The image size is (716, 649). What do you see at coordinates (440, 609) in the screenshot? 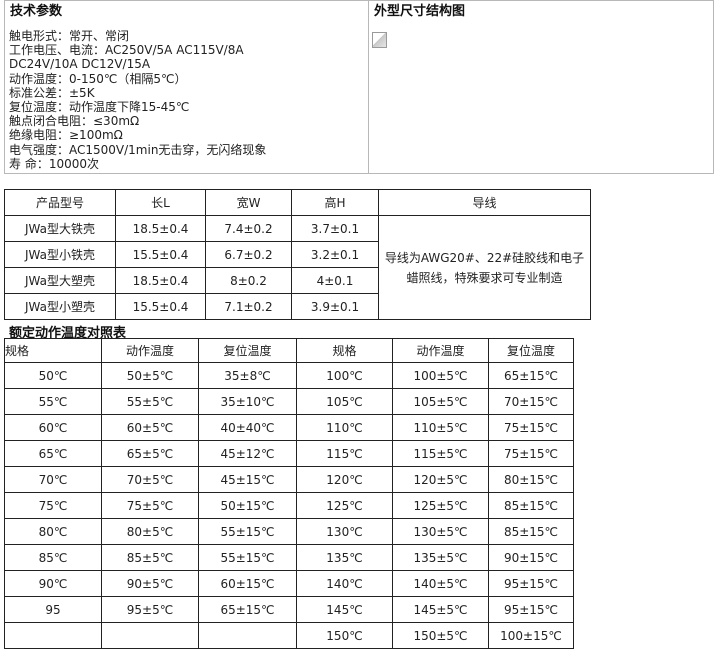
I see `table-cell: 145±5℃` at bounding box center [440, 609].